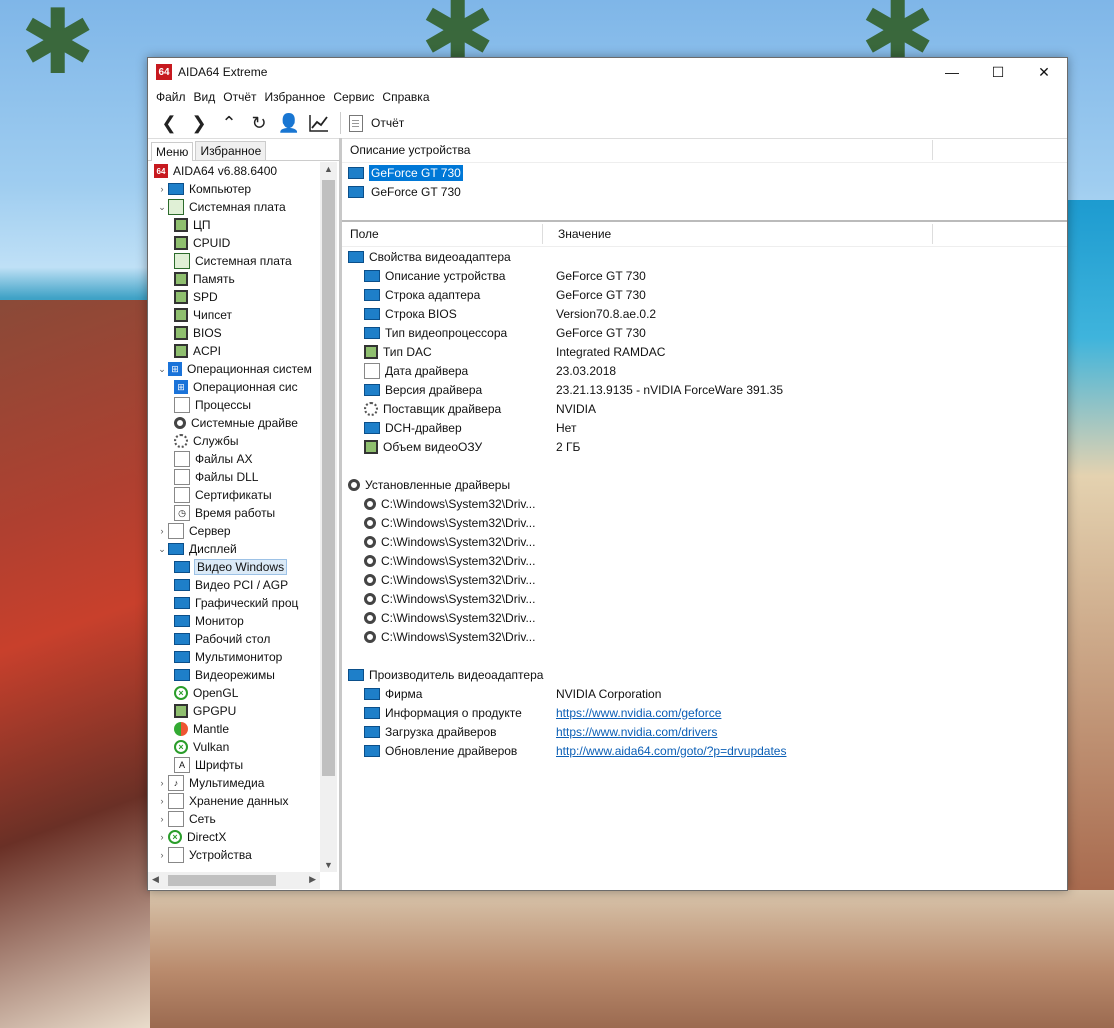 The image size is (1114, 1028). What do you see at coordinates (259, 123) in the screenshot?
I see `refresh-button: ↻` at bounding box center [259, 123].